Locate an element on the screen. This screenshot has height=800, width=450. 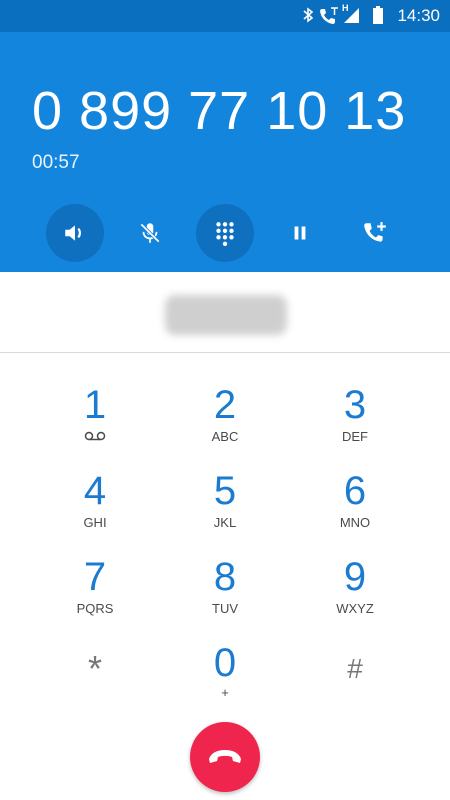
signal-icon is located at coordinates (351, 15).